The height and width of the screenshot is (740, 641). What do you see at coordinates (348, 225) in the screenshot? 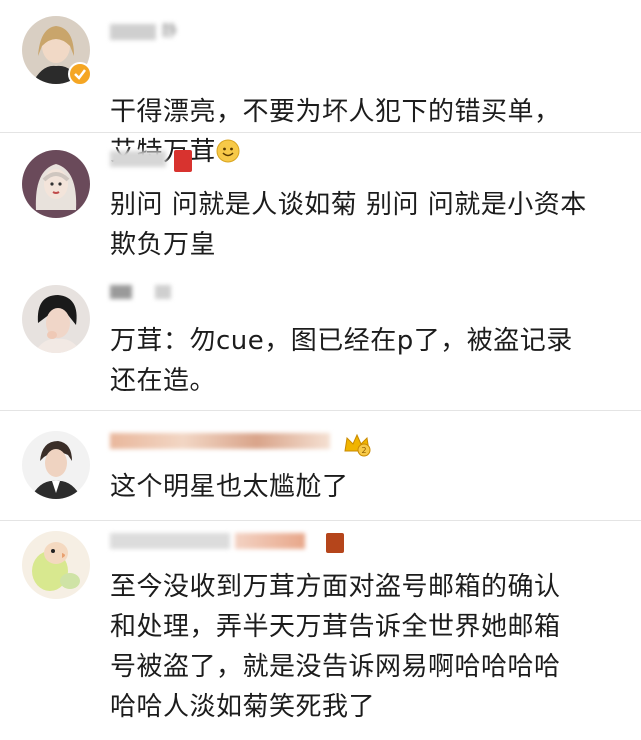
I see `comment-text: 别问 问就是人谈如菊 别问 问就是小资本 欺负万皇` at bounding box center [348, 225].